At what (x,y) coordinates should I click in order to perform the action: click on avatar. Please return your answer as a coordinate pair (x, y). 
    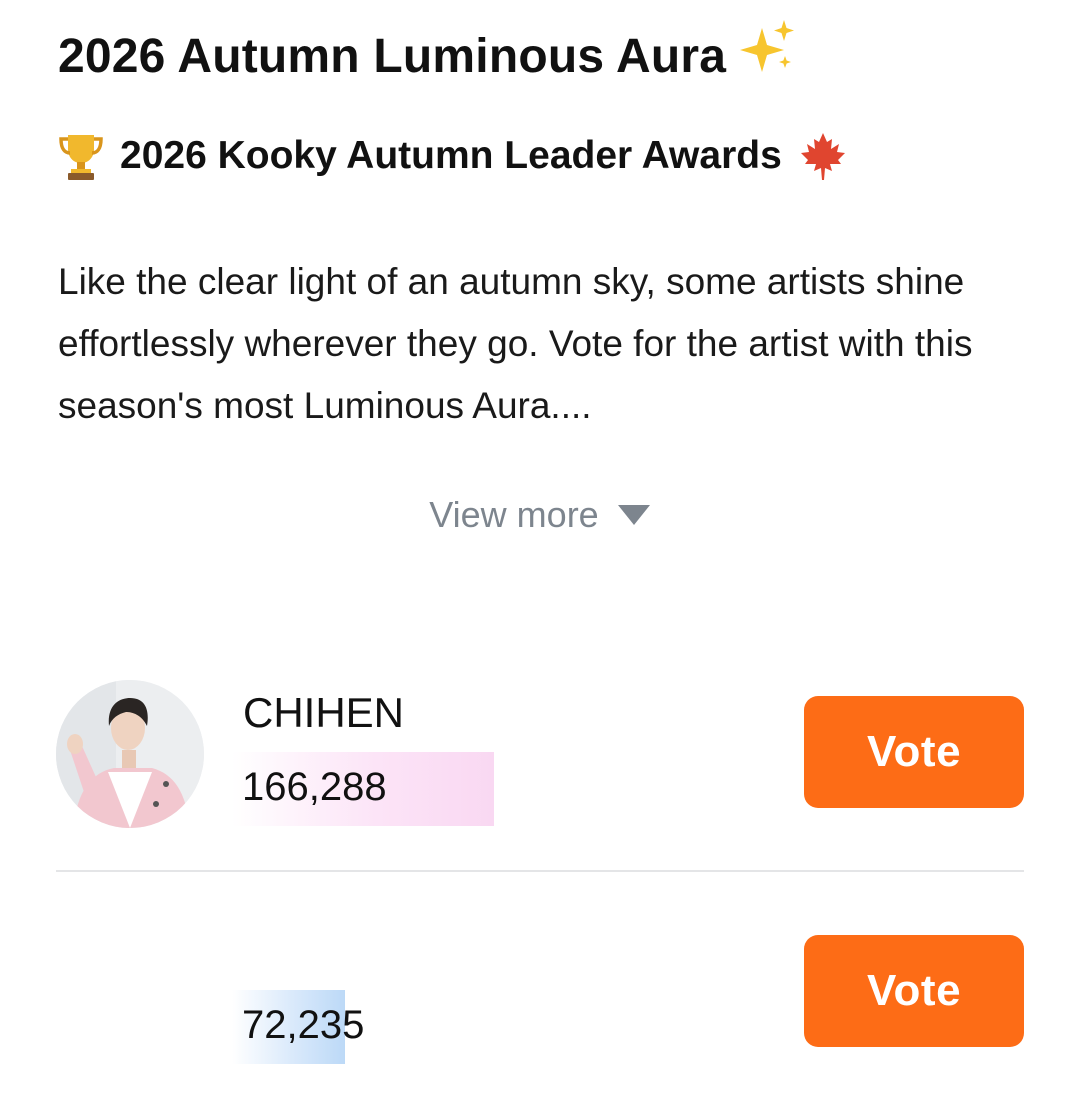
    Looking at the image, I should click on (130, 754).